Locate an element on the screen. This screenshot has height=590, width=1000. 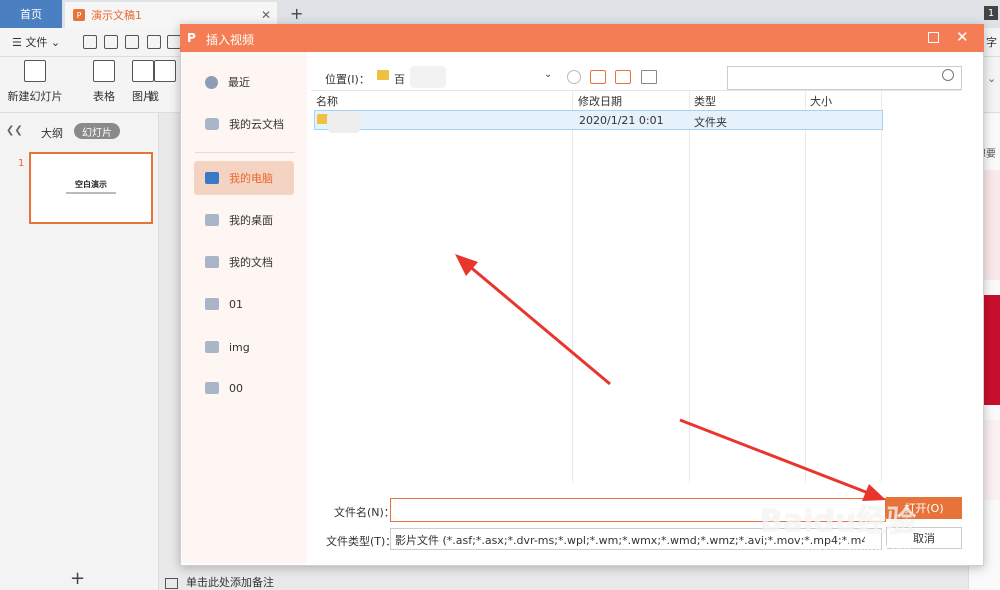
watermark-brand: Baidu经验 is located at coordinates (838, 521).